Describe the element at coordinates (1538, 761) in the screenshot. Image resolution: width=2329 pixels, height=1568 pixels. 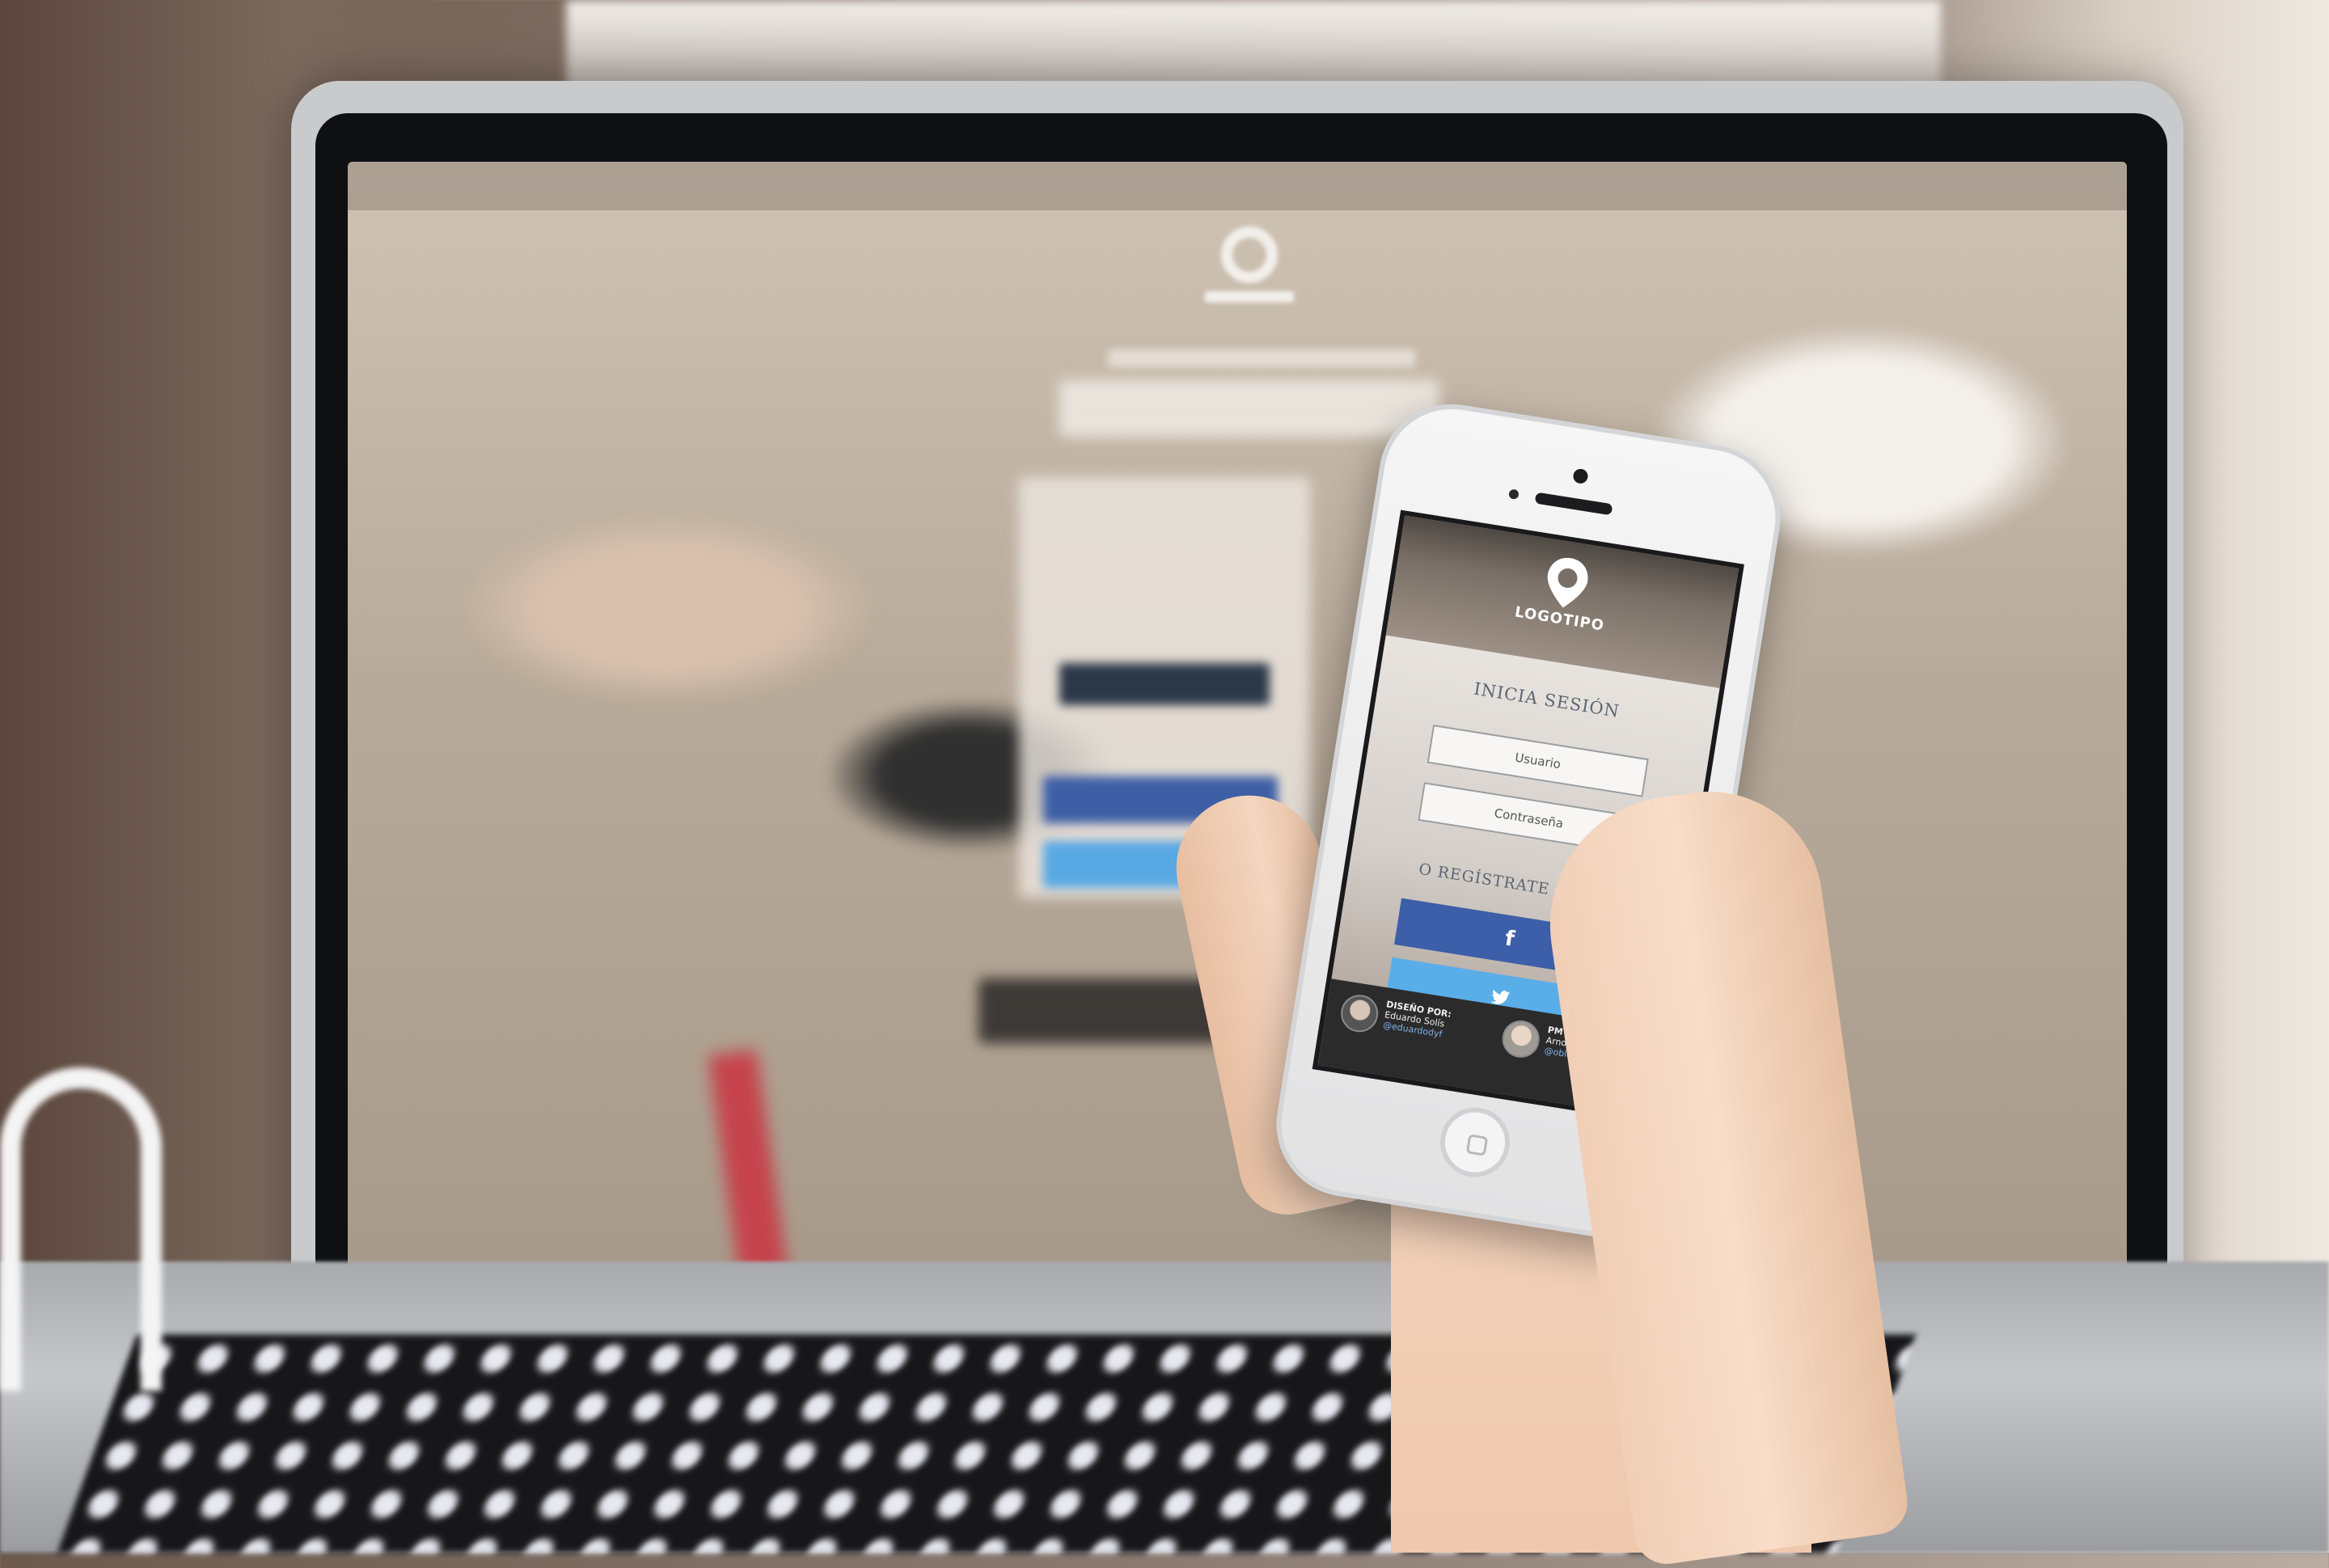
I see `username-input: Usuario` at that location.